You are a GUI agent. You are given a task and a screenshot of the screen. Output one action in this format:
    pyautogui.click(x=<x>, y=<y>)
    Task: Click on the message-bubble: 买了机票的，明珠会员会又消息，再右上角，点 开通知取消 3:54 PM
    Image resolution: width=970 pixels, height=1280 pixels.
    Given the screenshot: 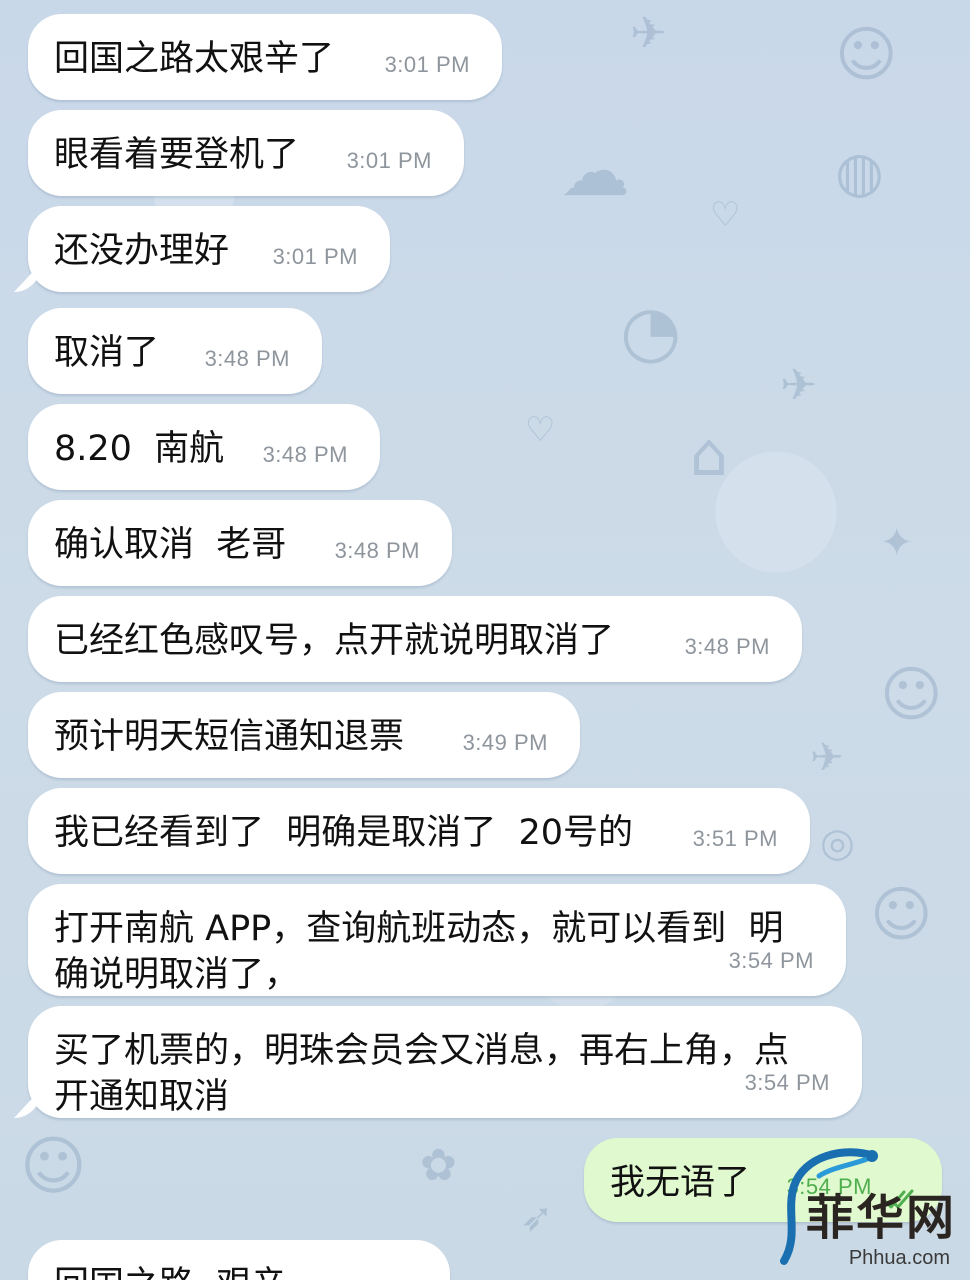 What is the action you would take?
    pyautogui.click(x=445, y=1062)
    